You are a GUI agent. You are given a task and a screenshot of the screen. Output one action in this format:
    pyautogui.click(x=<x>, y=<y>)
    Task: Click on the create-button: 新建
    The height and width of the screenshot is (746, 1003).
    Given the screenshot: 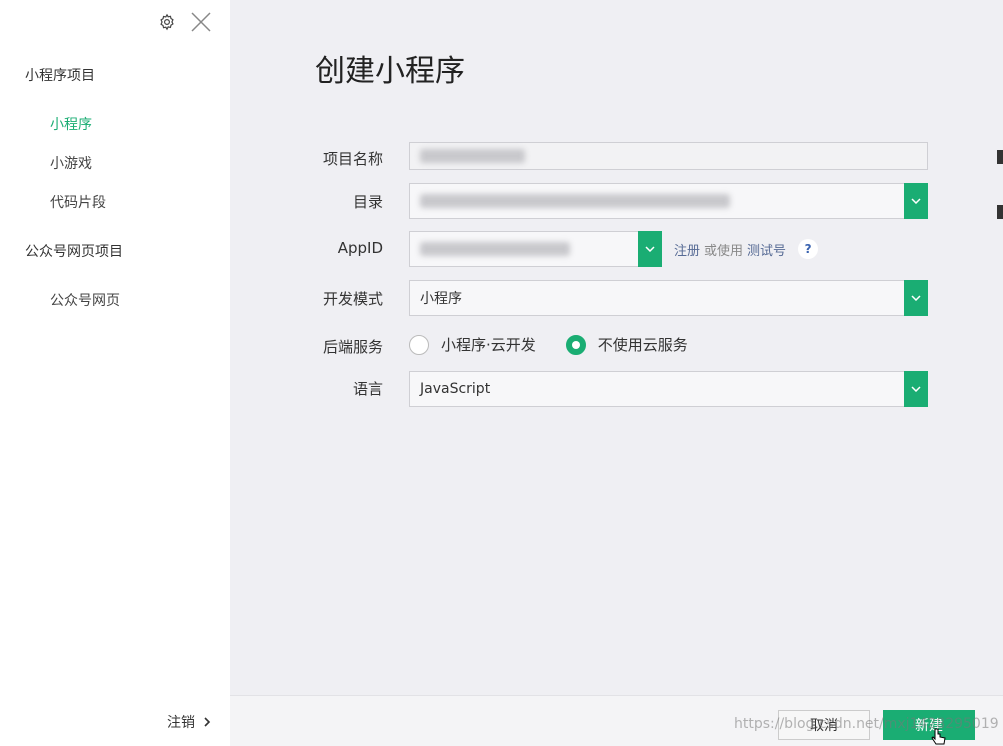 What is the action you would take?
    pyautogui.click(x=929, y=725)
    